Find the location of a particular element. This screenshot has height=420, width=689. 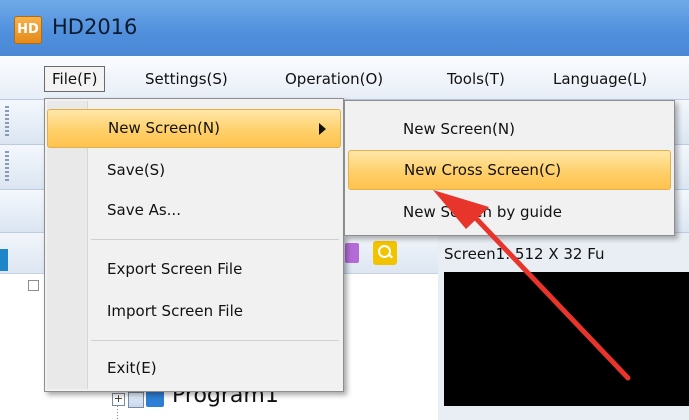

menu-item-new-screen: New Screen(N) is located at coordinates (194, 128).